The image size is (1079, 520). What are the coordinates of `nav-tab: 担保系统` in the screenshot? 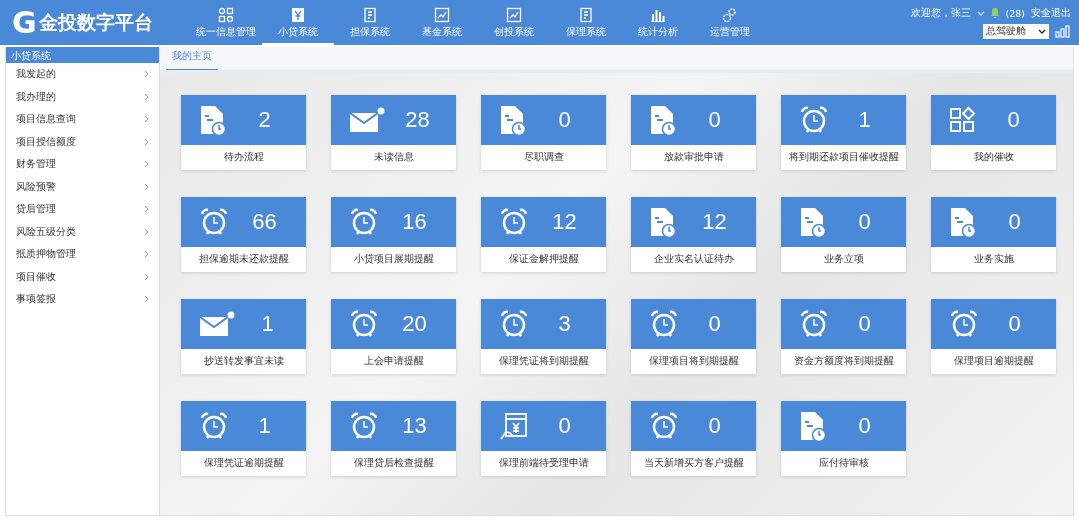 It's located at (370, 22).